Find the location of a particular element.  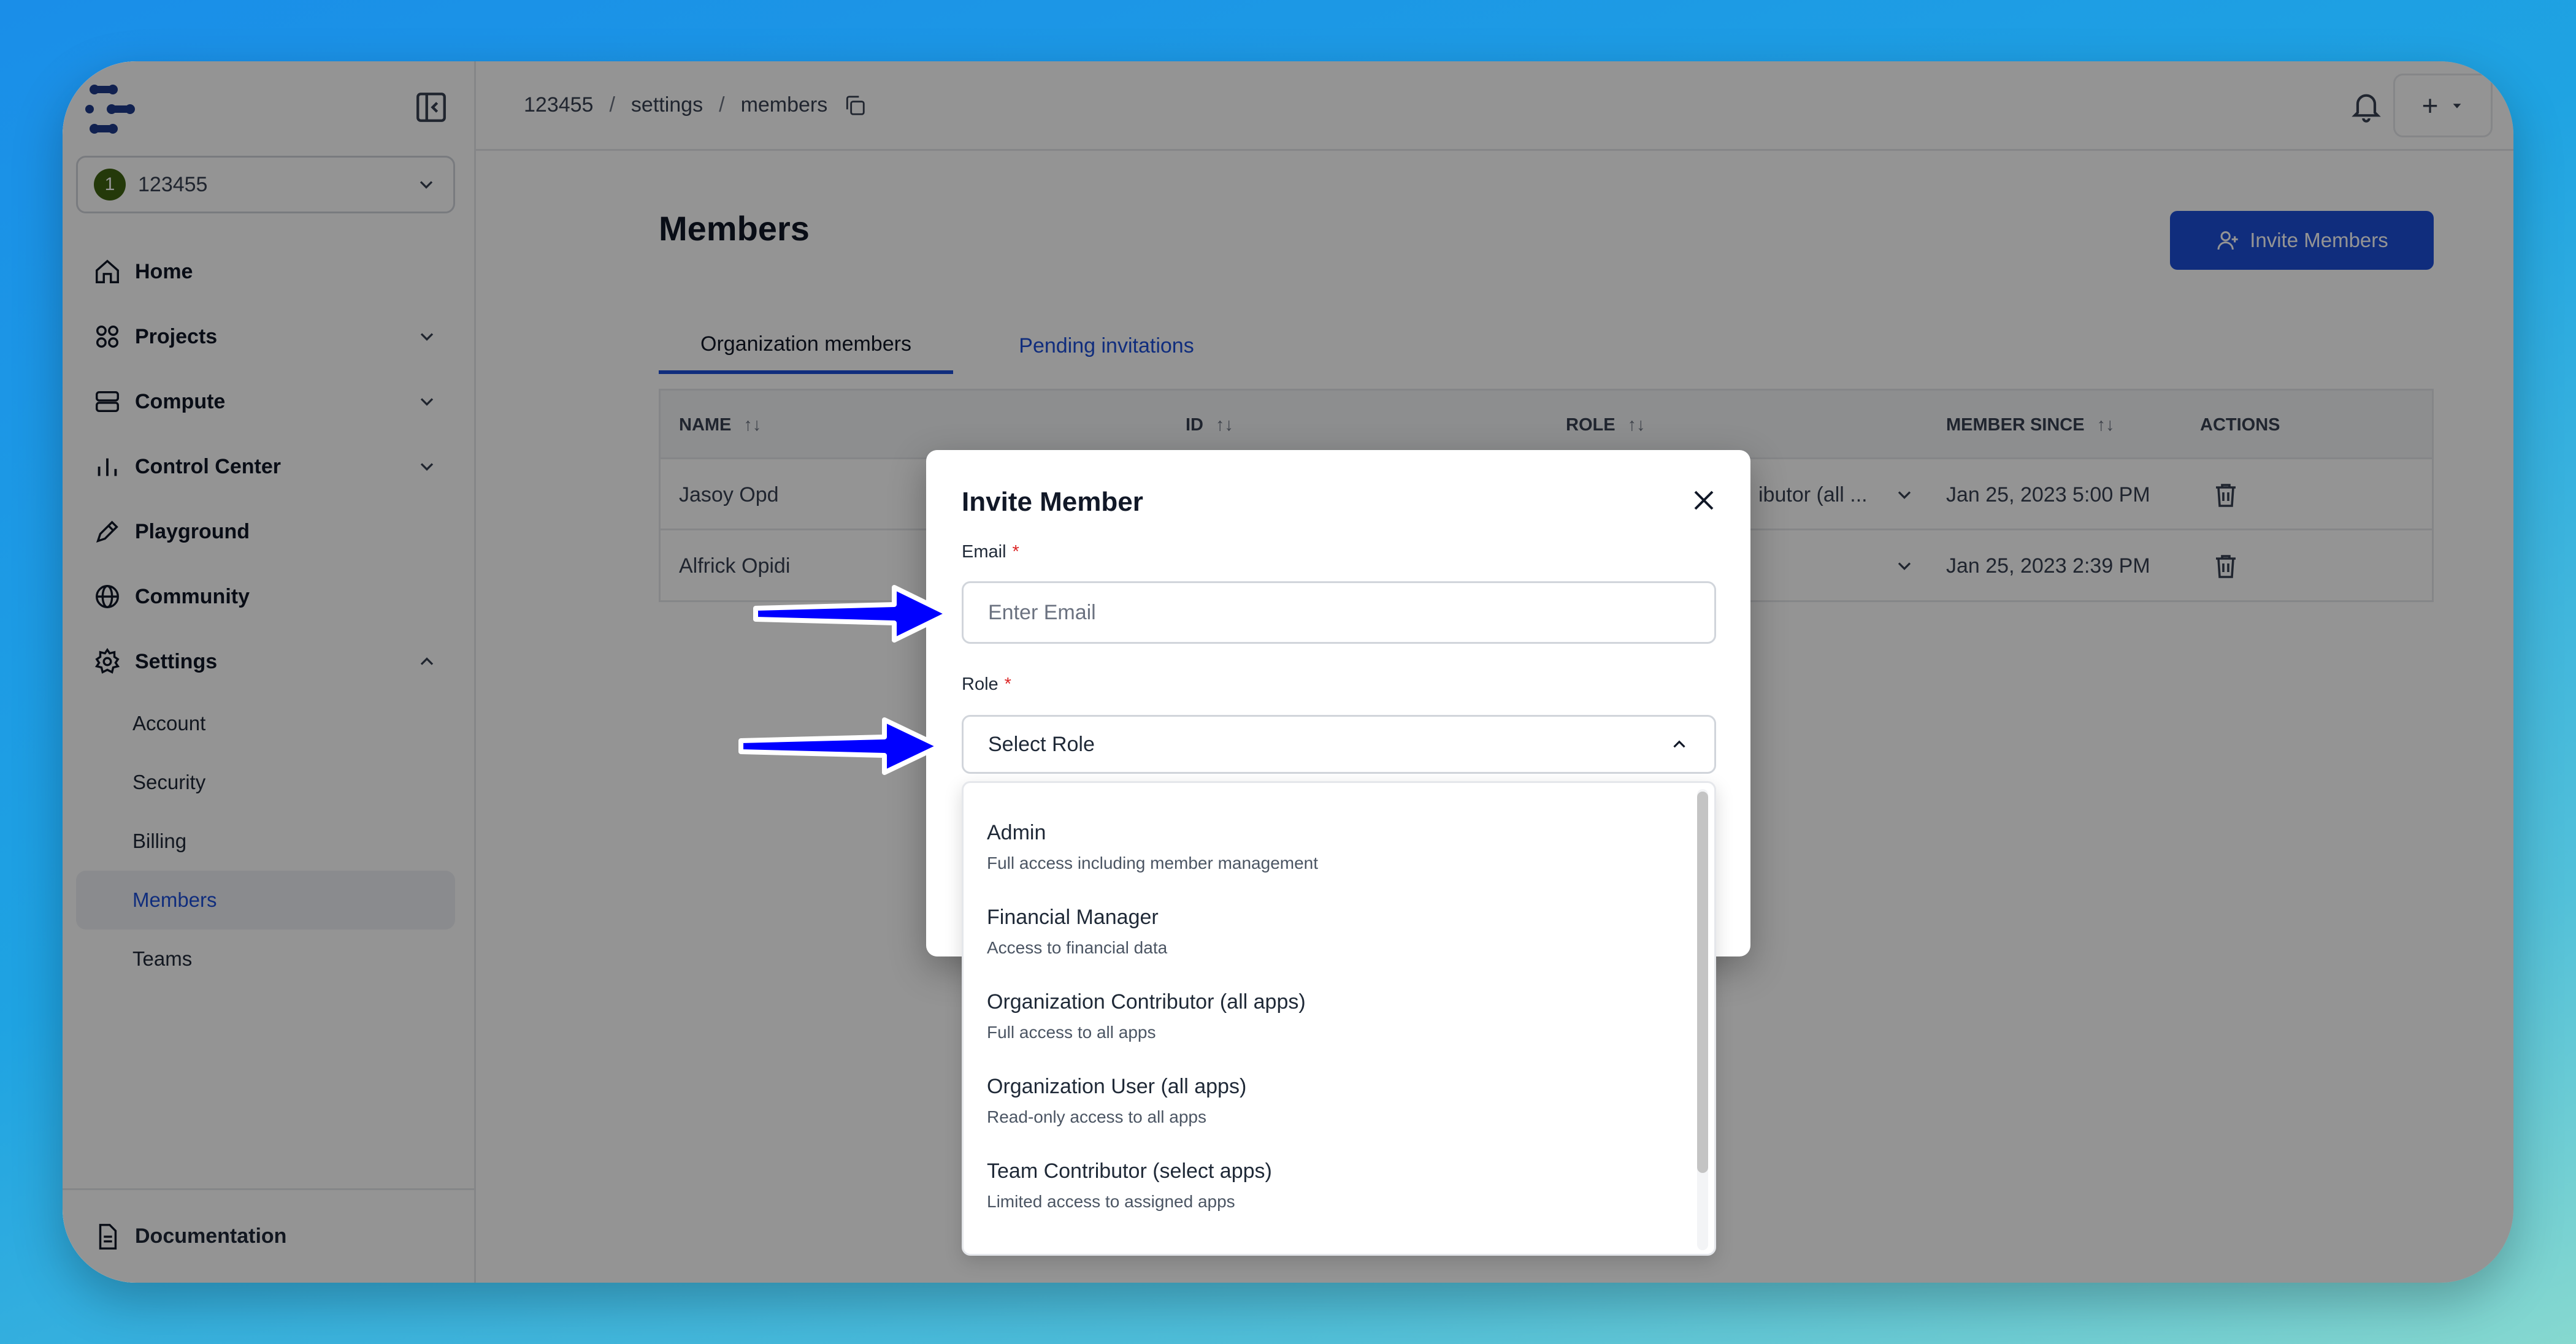

email-label: Email * is located at coordinates (990, 552).